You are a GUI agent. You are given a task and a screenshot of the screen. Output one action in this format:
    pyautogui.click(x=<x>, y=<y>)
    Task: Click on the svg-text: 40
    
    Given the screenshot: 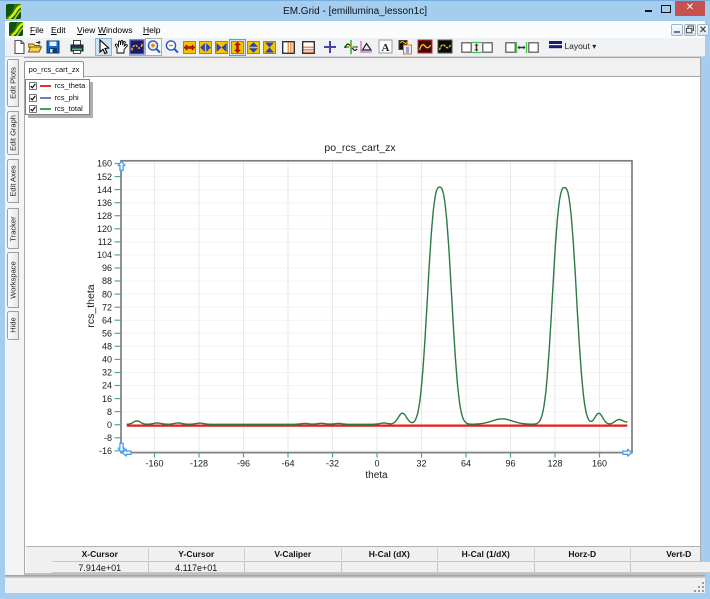 What is the action you would take?
    pyautogui.click(x=107, y=360)
    